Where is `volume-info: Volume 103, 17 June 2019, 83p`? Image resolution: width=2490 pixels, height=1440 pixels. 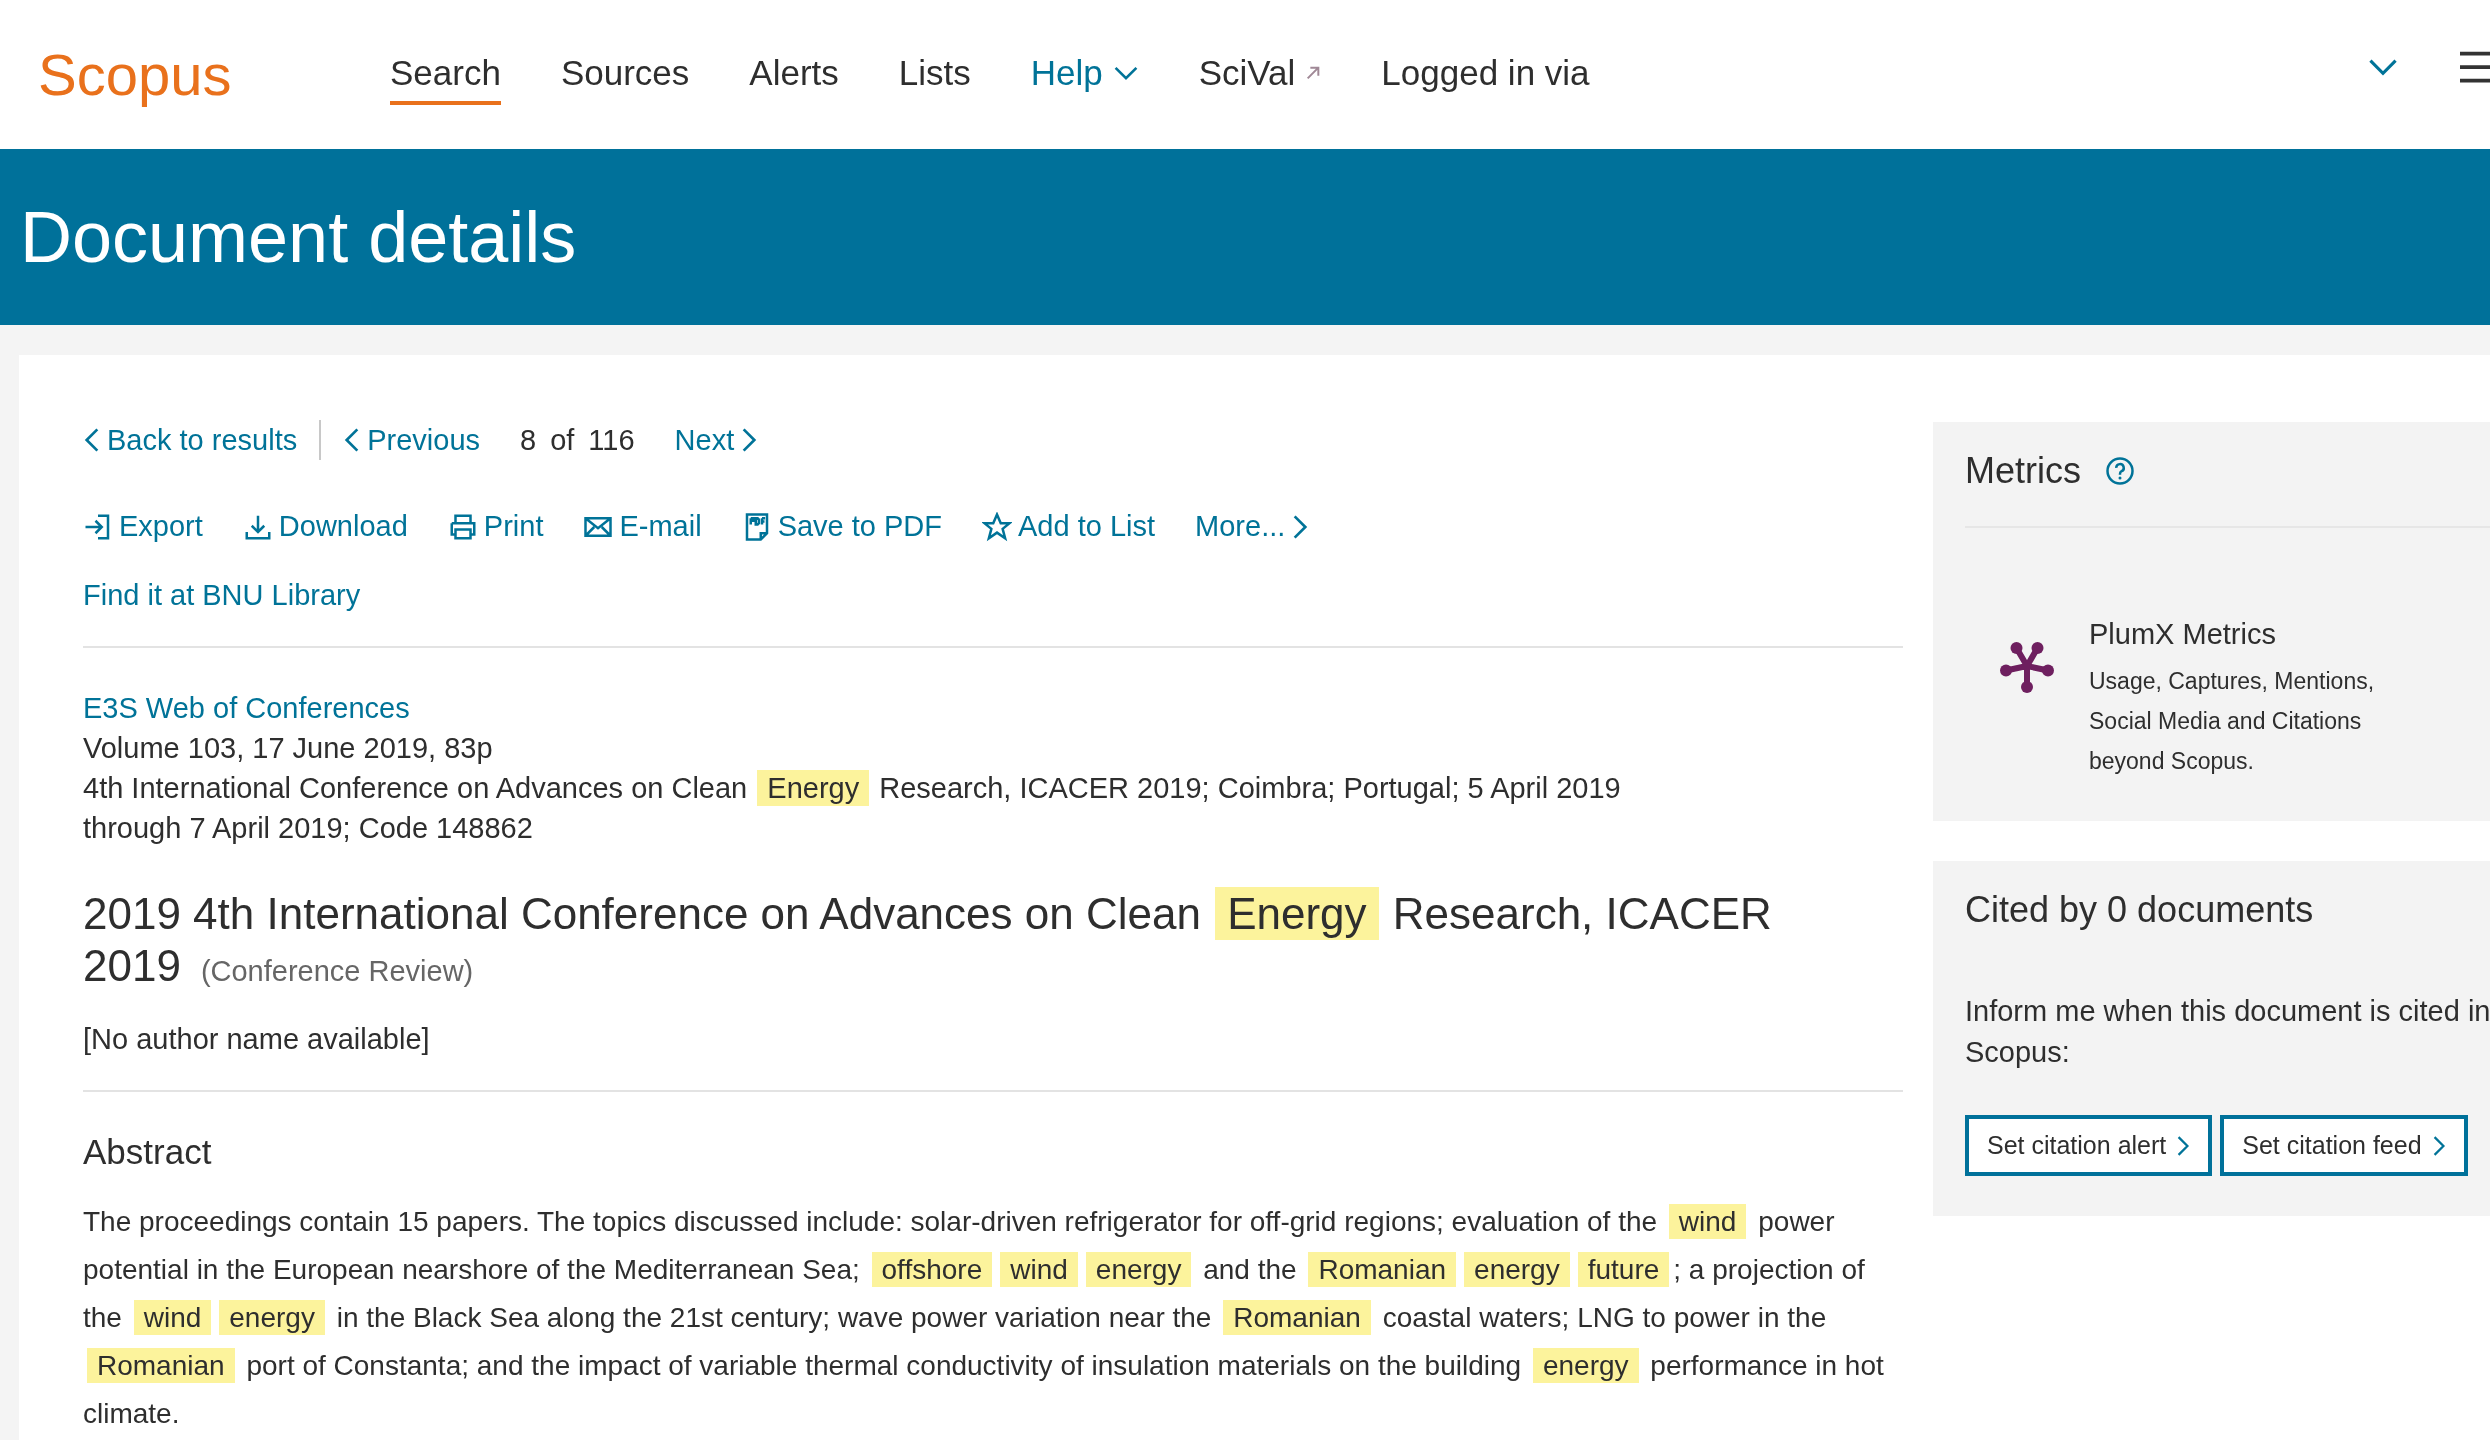 volume-info: Volume 103, 17 June 2019, 83p is located at coordinates (288, 748).